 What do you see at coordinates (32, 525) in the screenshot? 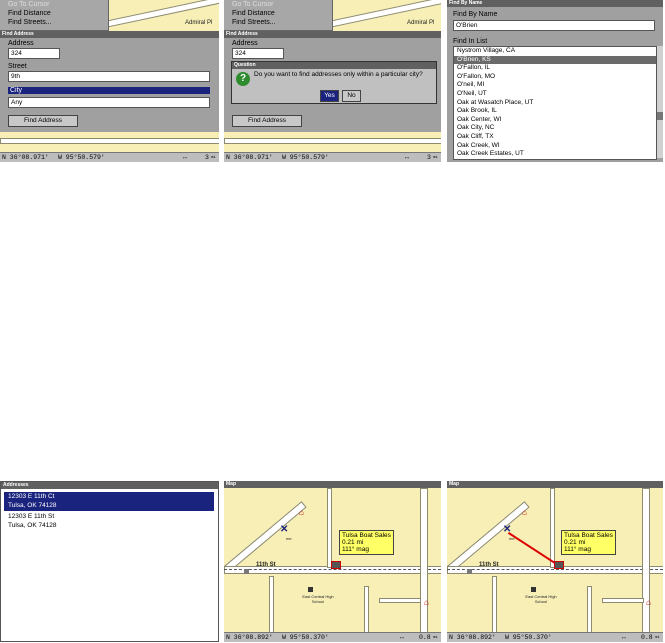
I see `address-line2: Tulsa, OK 74128` at bounding box center [32, 525].